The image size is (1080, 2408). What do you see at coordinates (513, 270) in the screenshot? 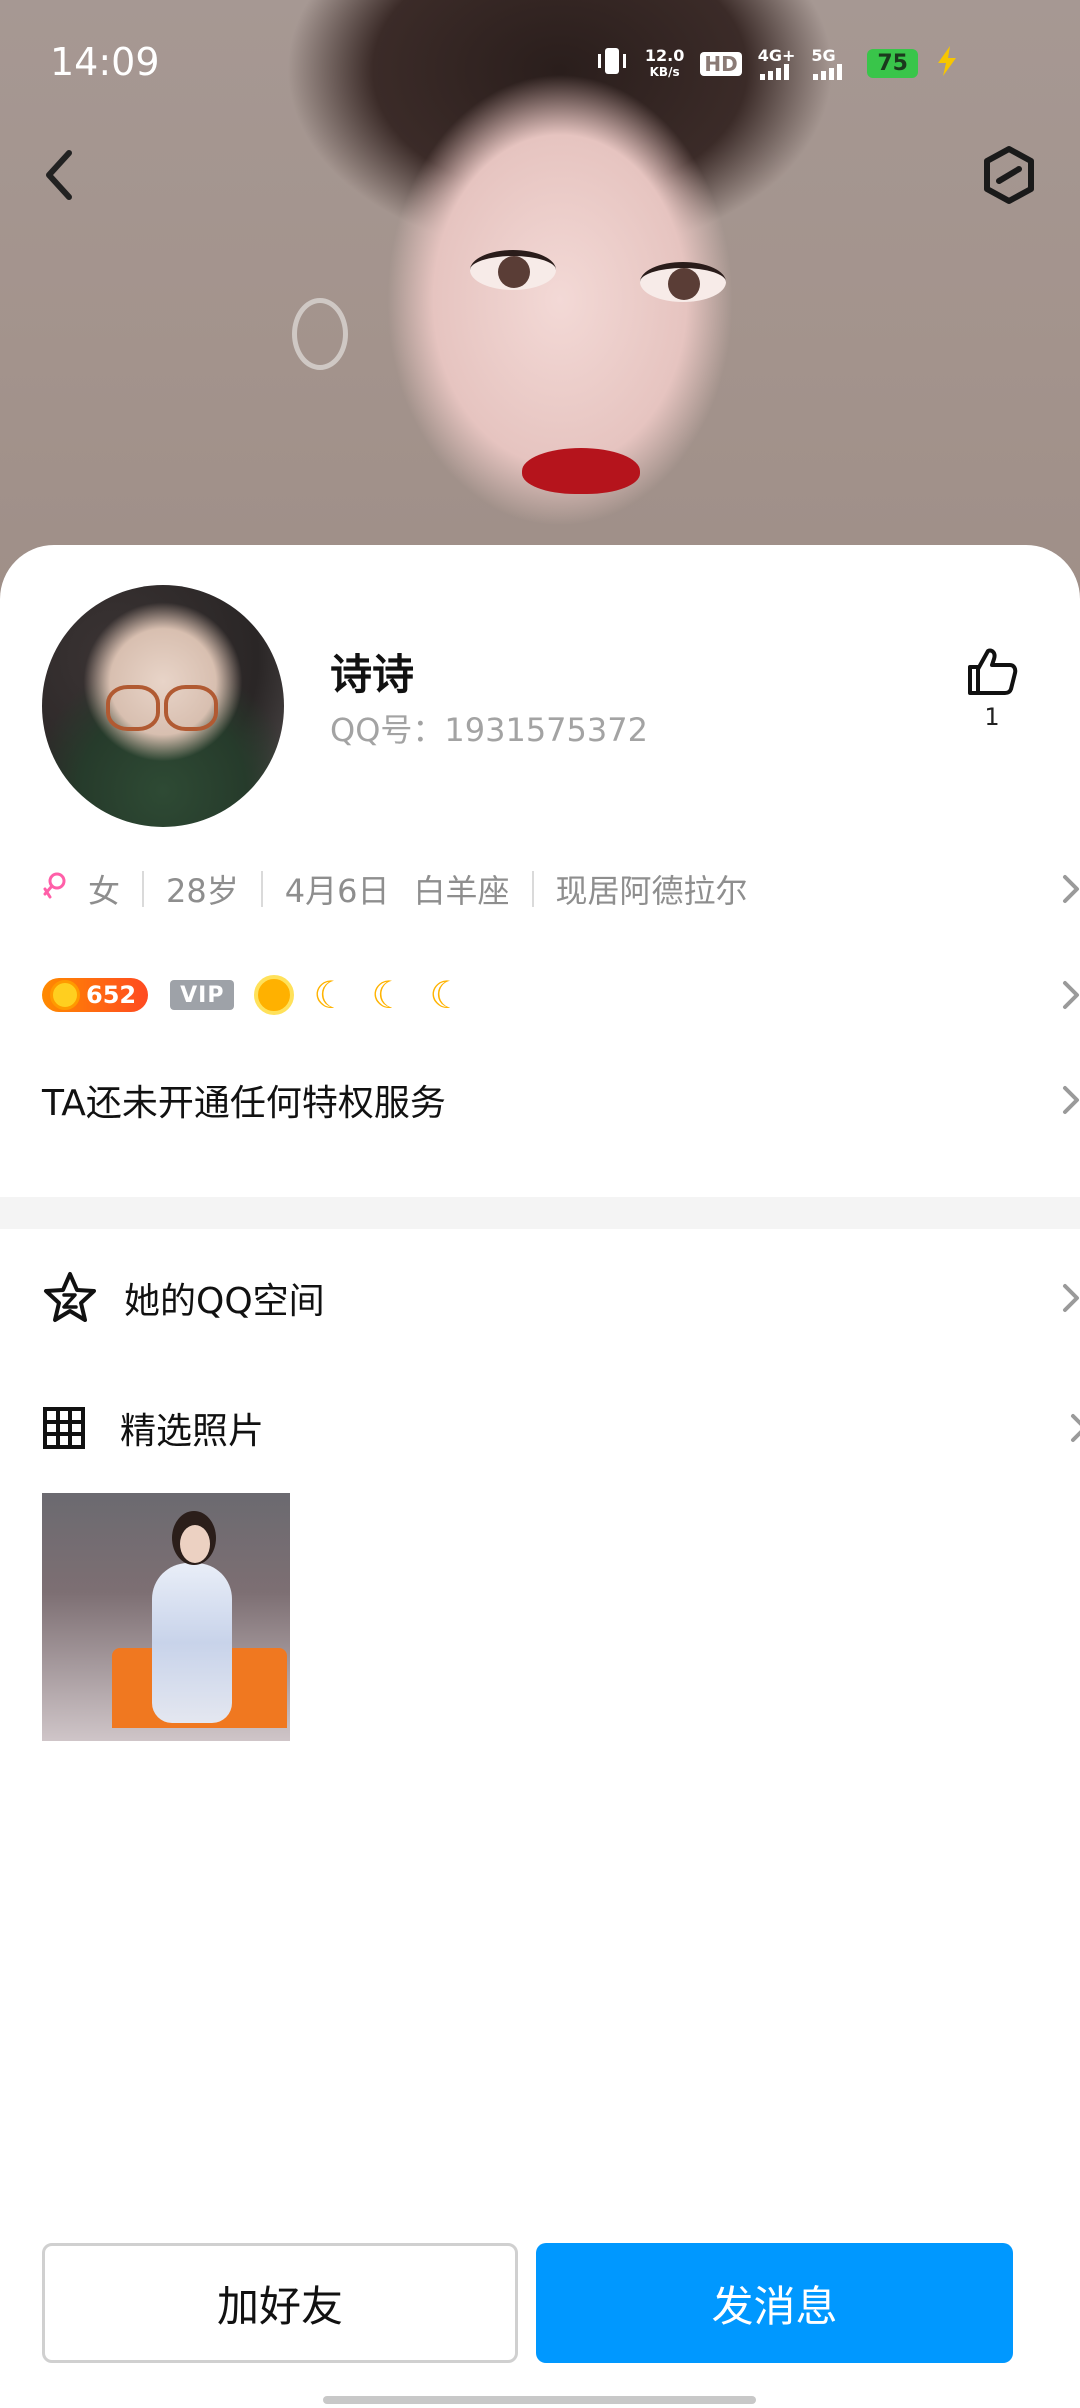
I see `cover-left-eye` at bounding box center [513, 270].